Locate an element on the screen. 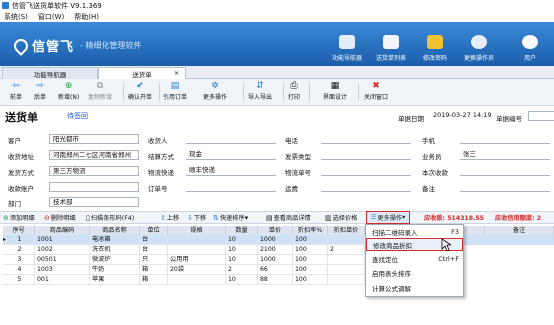 Image resolution: width=554 pixels, height=325 pixels. col-spec: 规格 is located at coordinates (197, 230).